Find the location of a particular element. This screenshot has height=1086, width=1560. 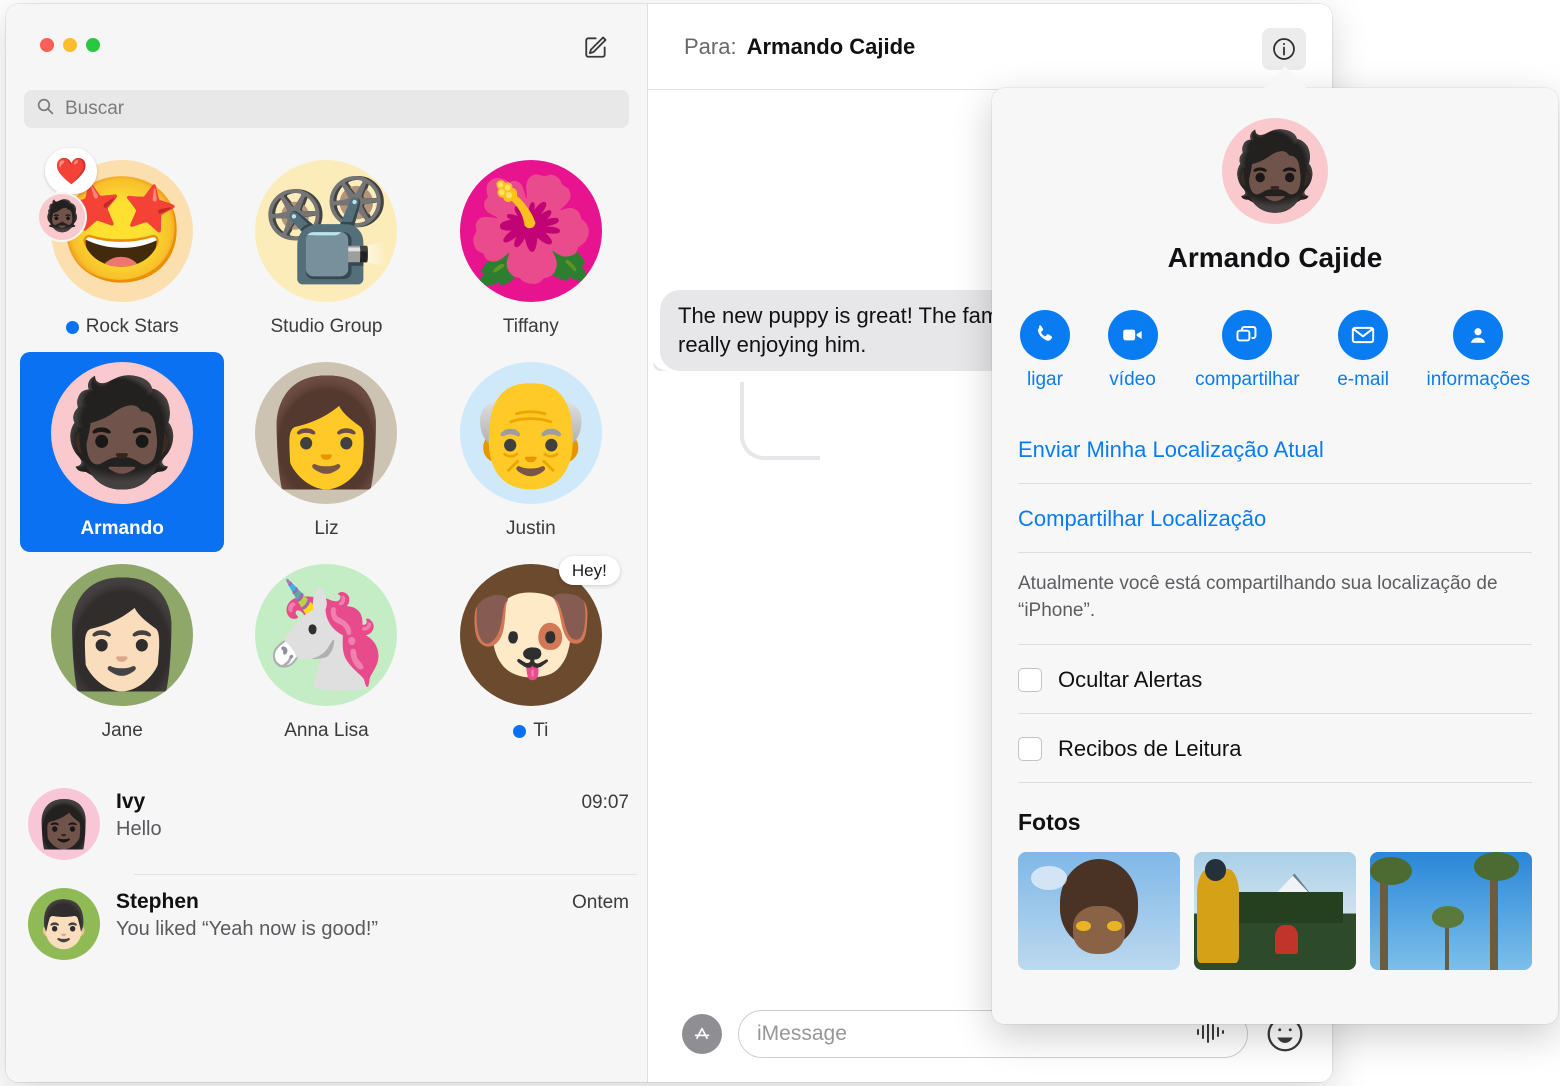

action-label: vídeo is located at coordinates (1132, 379).